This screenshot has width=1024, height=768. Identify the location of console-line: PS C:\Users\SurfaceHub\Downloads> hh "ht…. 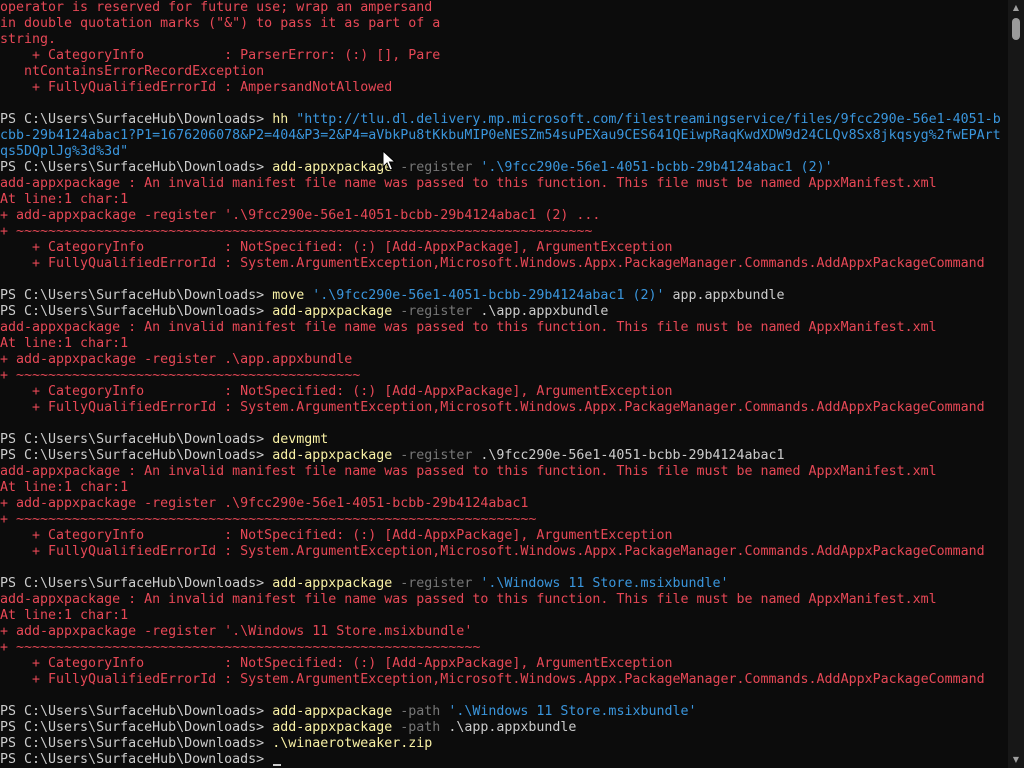
(500, 120).